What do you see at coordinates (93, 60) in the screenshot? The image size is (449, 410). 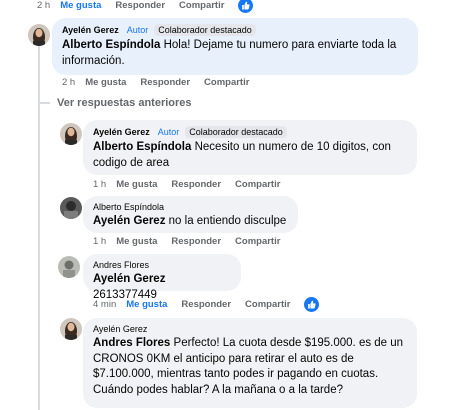 I see `comment-text-body: información.` at bounding box center [93, 60].